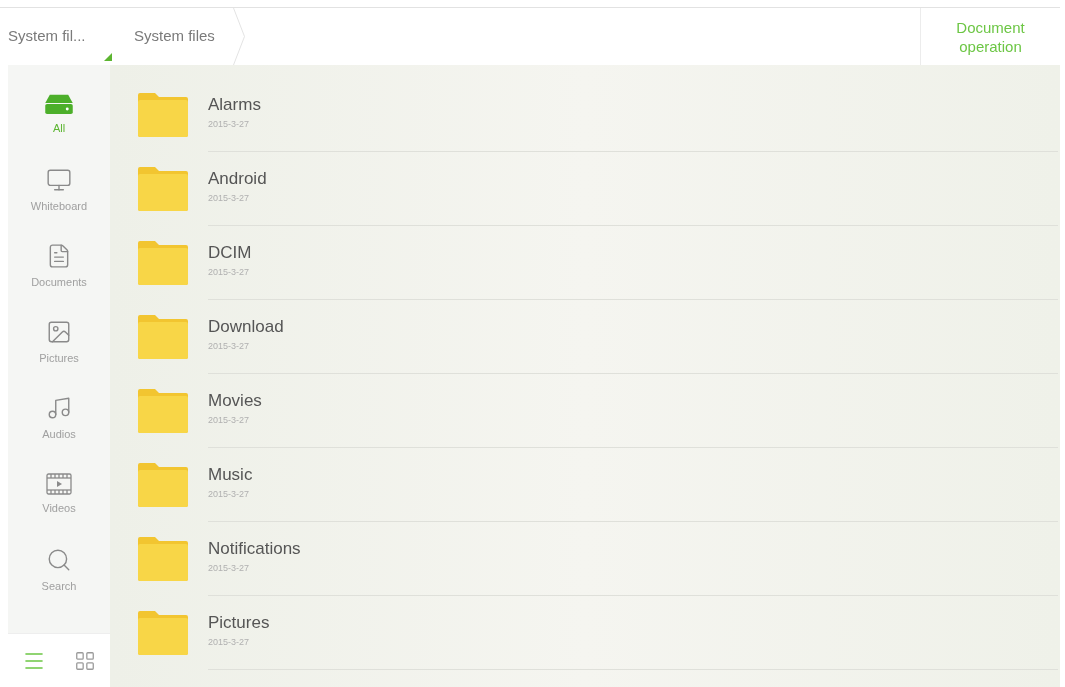  What do you see at coordinates (237, 178) in the screenshot?
I see `folder-name: Android` at bounding box center [237, 178].